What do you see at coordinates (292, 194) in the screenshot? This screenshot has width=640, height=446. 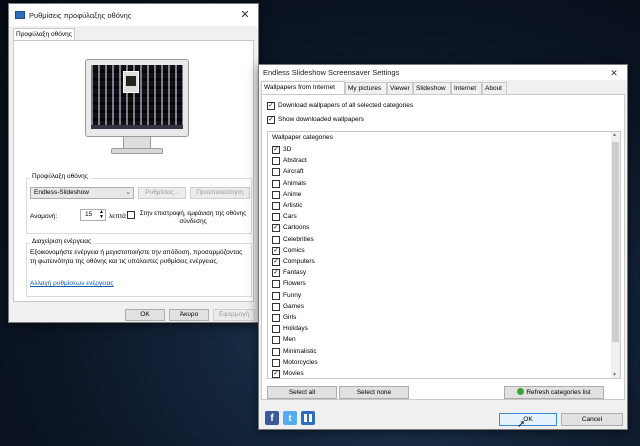 I see `category-label: Anime` at bounding box center [292, 194].